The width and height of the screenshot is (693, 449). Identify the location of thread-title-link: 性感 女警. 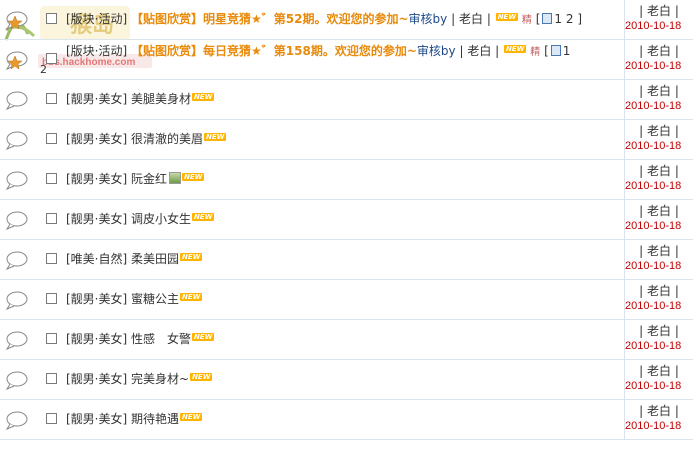
(161, 339).